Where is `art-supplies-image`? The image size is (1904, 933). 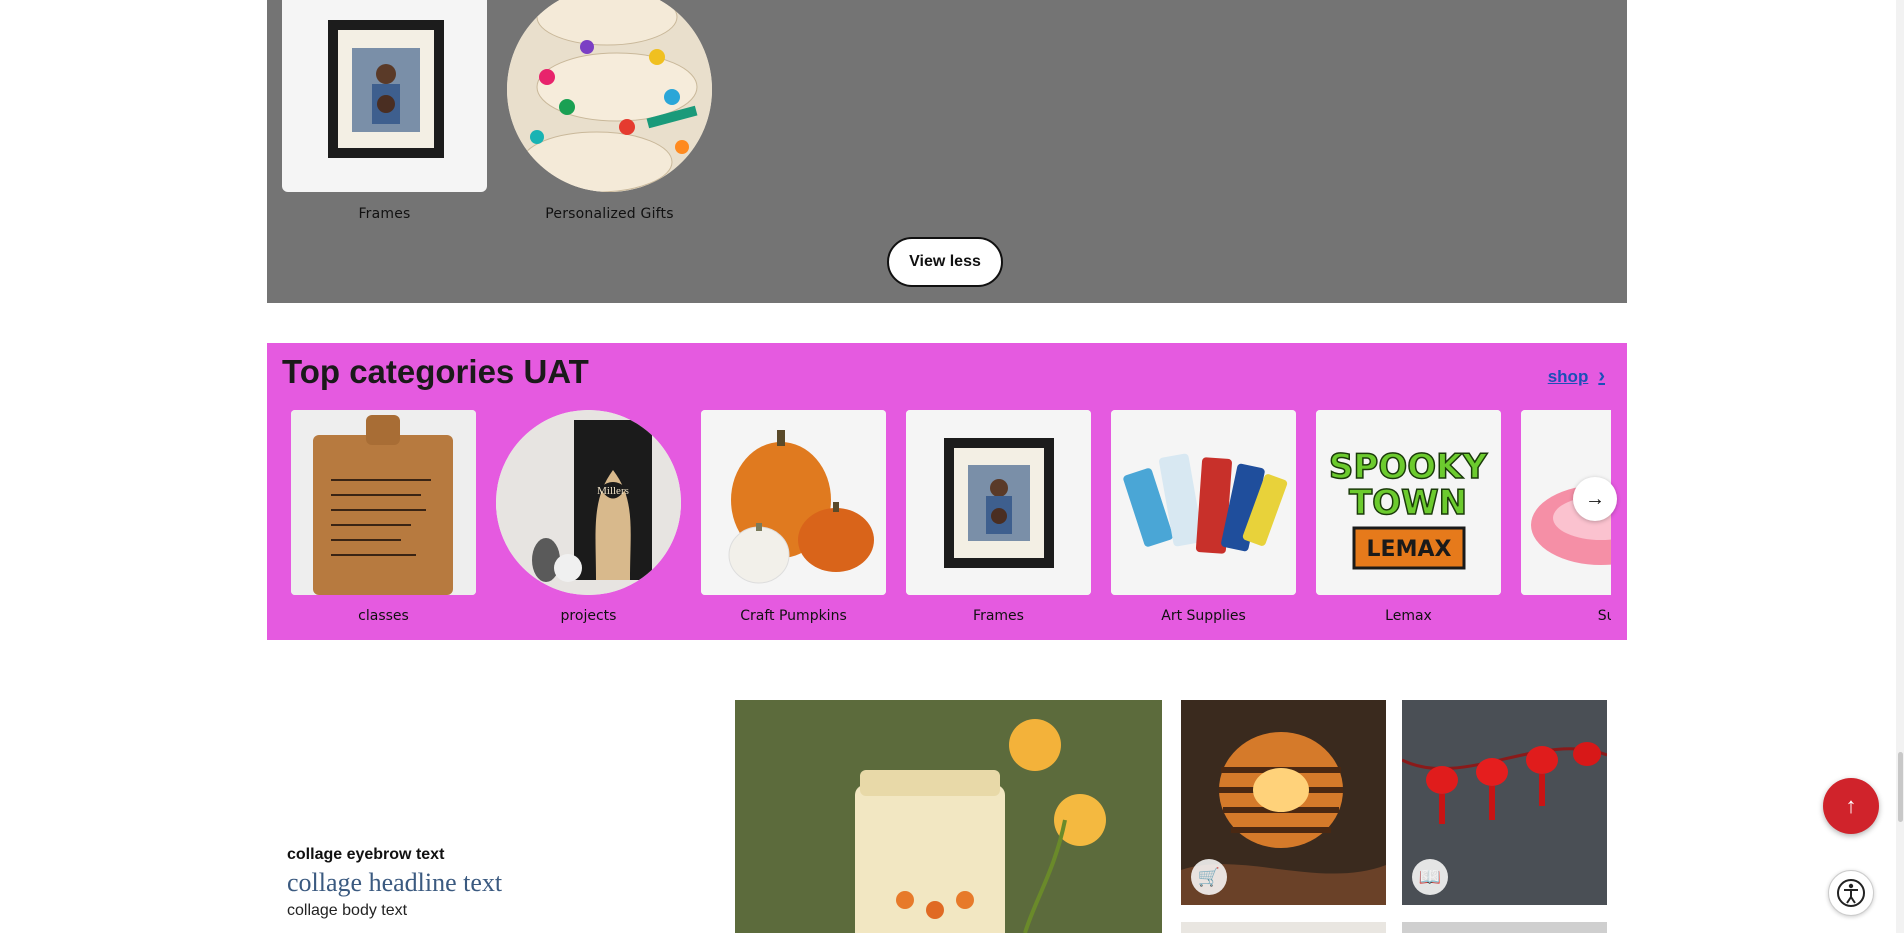
art-supplies-image is located at coordinates (1203, 502).